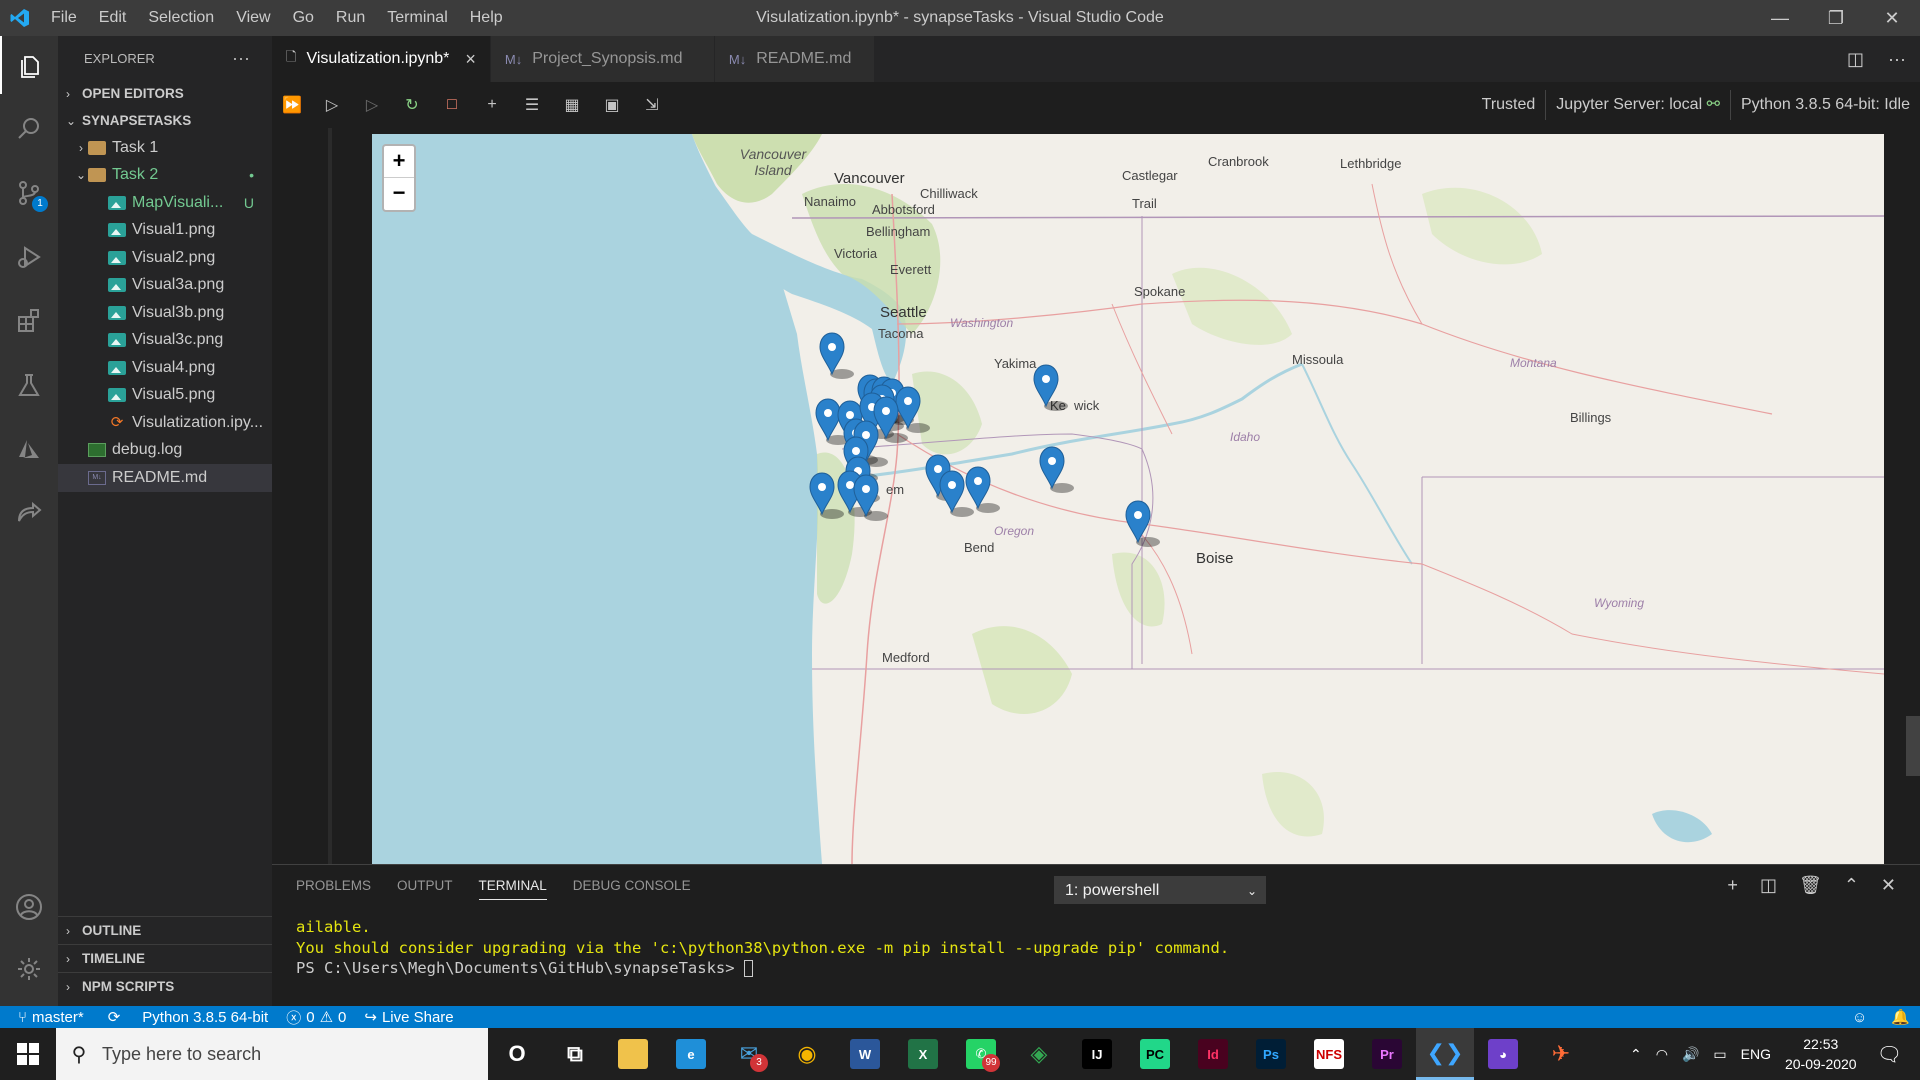 The image size is (1920, 1080). I want to click on photoshop-icon: Ps, so click(1271, 1054).